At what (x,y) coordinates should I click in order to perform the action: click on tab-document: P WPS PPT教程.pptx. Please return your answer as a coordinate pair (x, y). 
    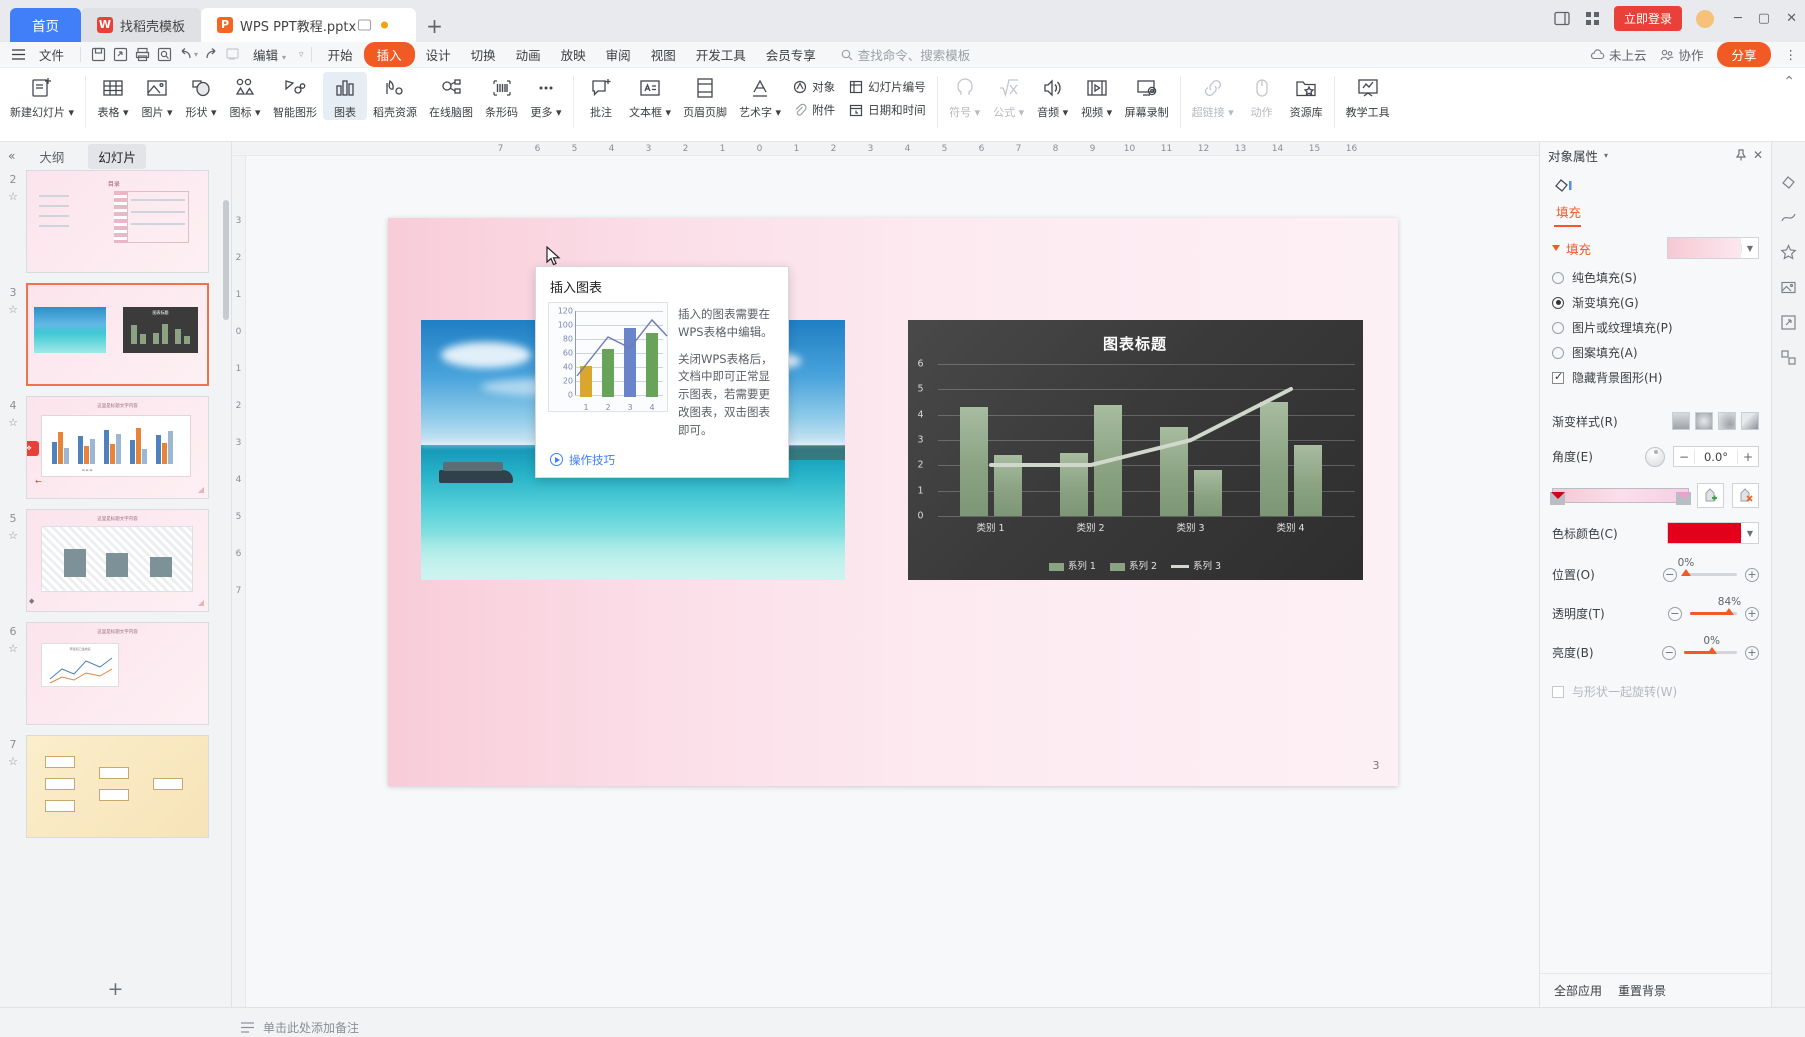
    Looking at the image, I should click on (309, 25).